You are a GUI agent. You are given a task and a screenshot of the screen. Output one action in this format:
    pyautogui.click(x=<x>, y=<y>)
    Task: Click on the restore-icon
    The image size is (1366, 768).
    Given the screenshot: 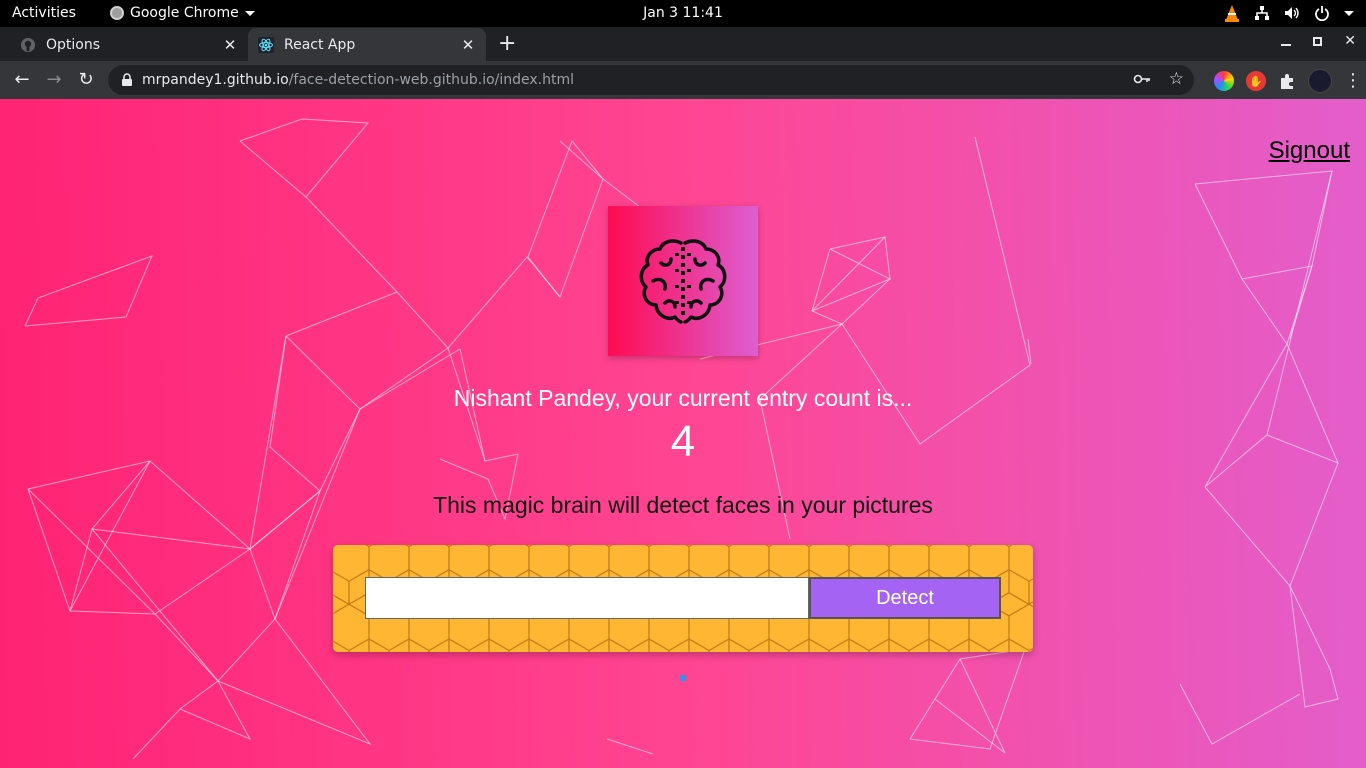 What is the action you would take?
    pyautogui.click(x=1318, y=41)
    